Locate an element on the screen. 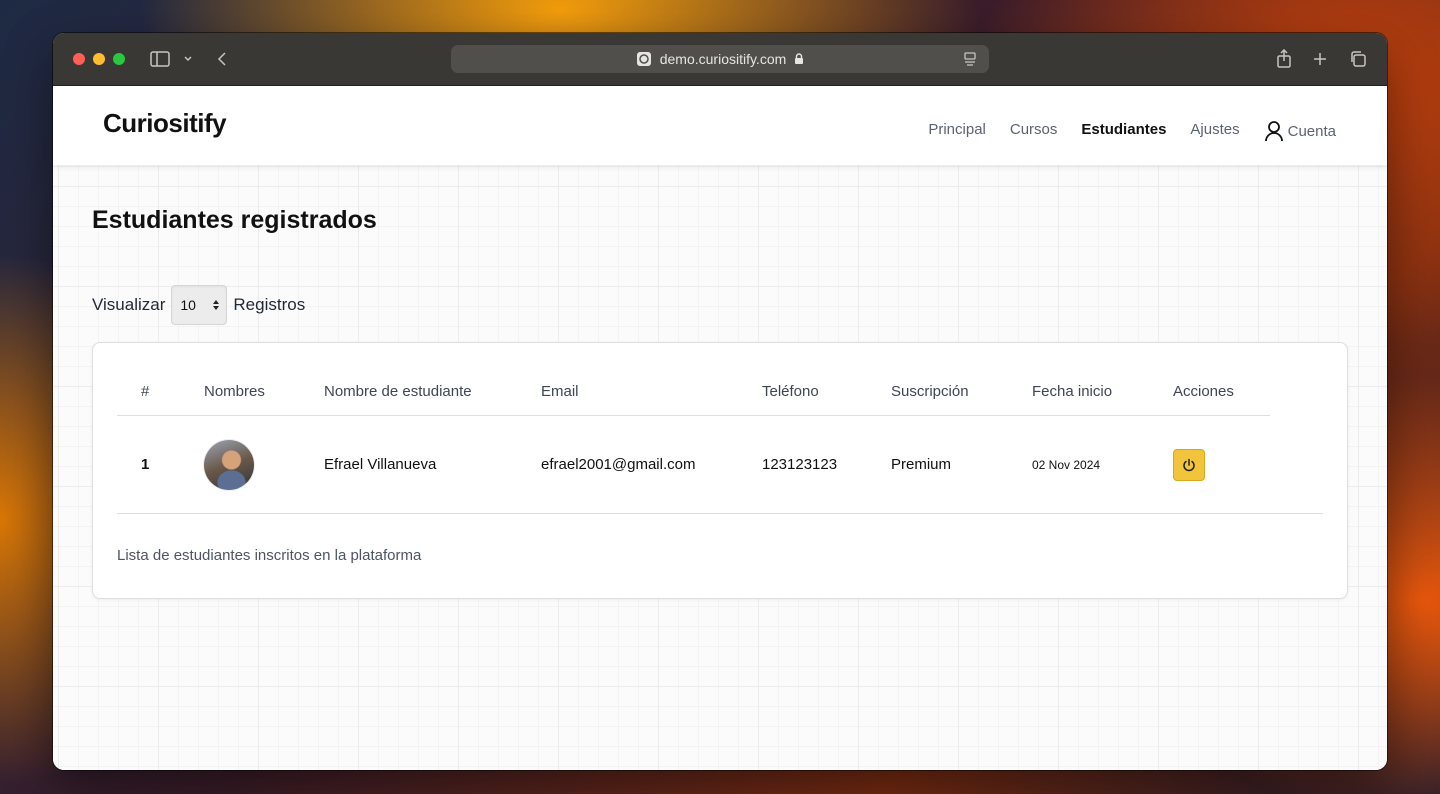 This screenshot has height=794, width=1440. zoom-window-button is located at coordinates (119, 59).